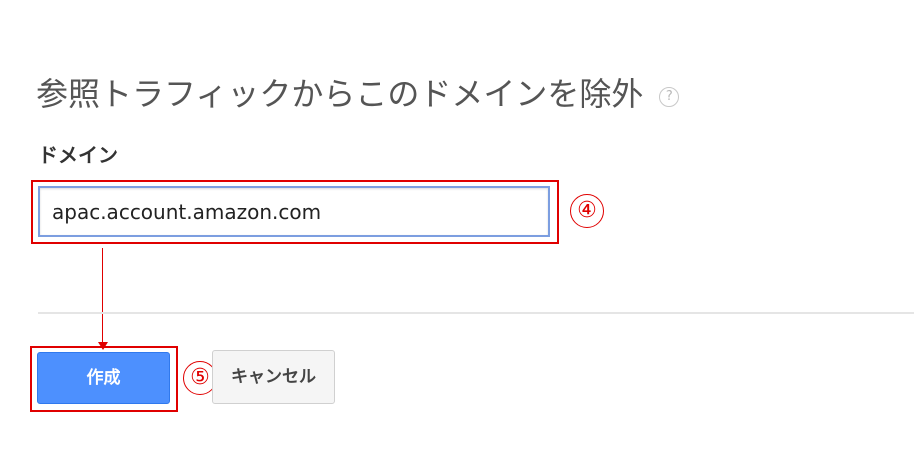 This screenshot has width=914, height=459. I want to click on form-divider, so click(476, 313).